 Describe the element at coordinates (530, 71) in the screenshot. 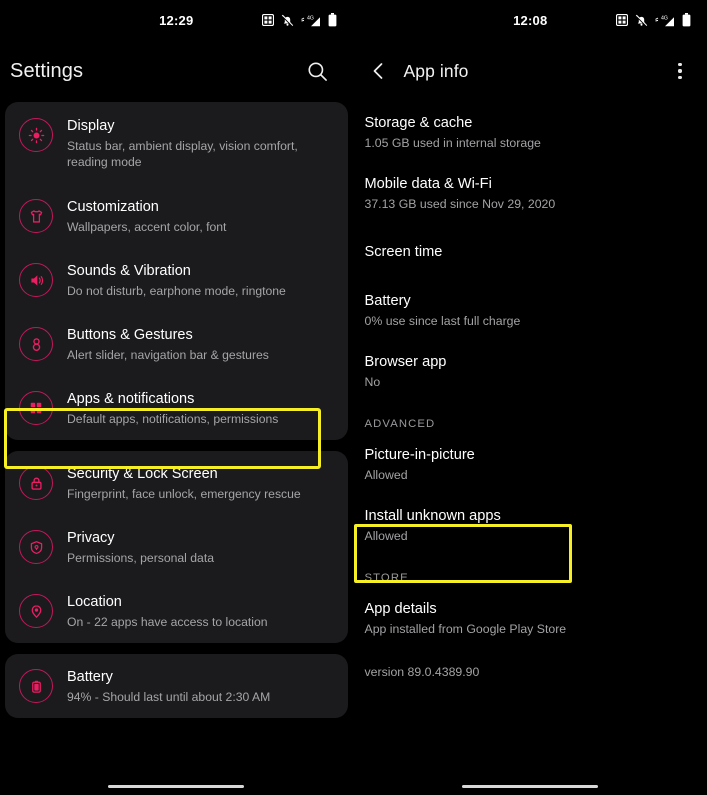

I see `app-info-header: App info` at that location.